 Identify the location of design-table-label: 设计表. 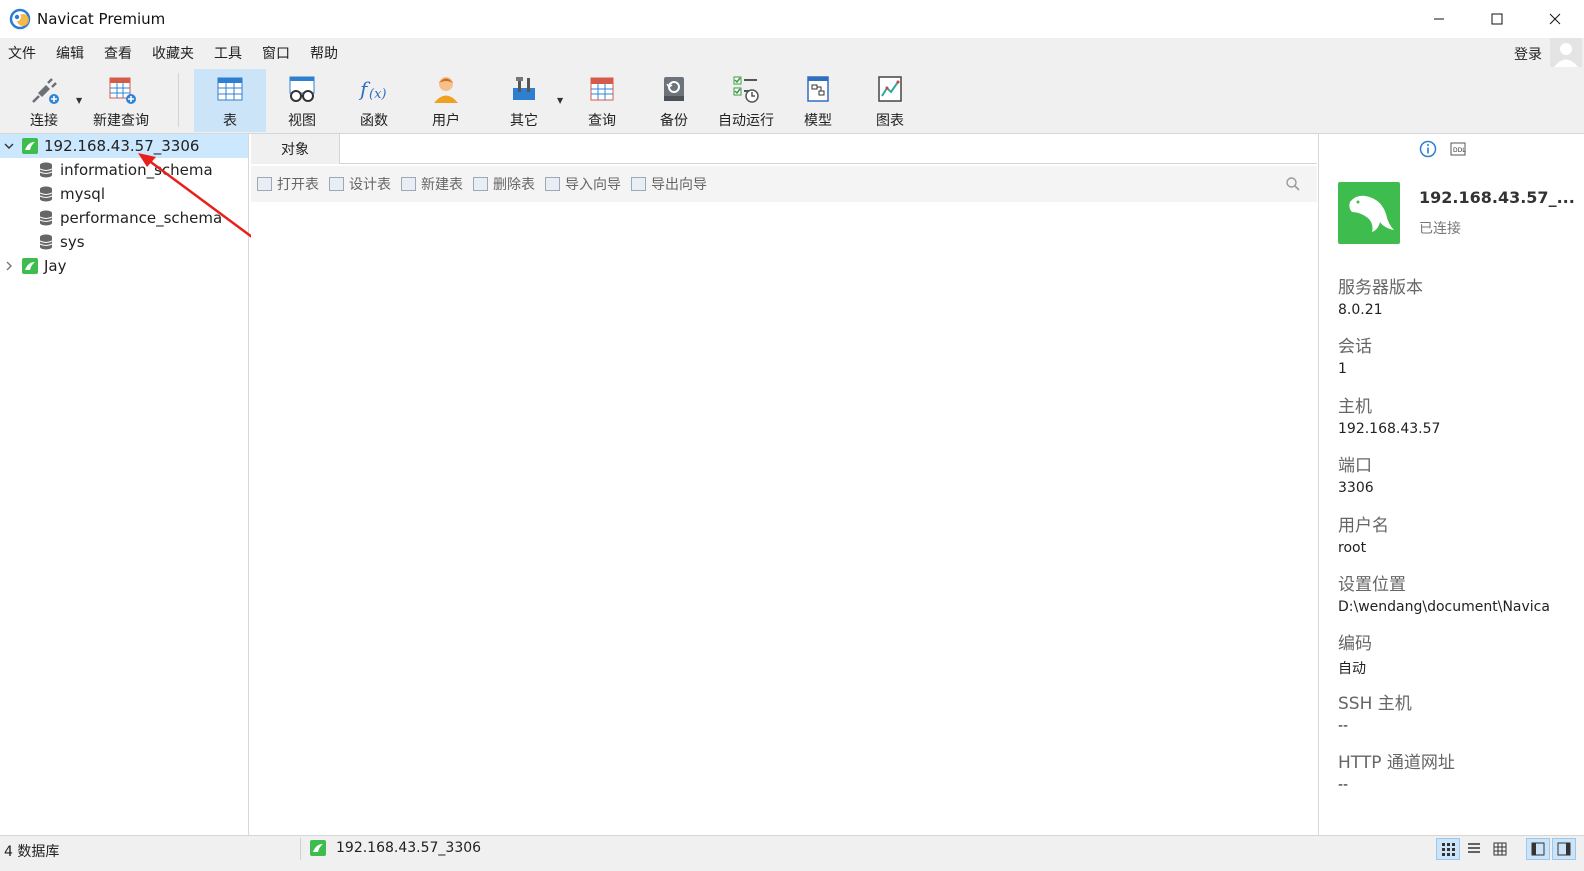
(370, 185).